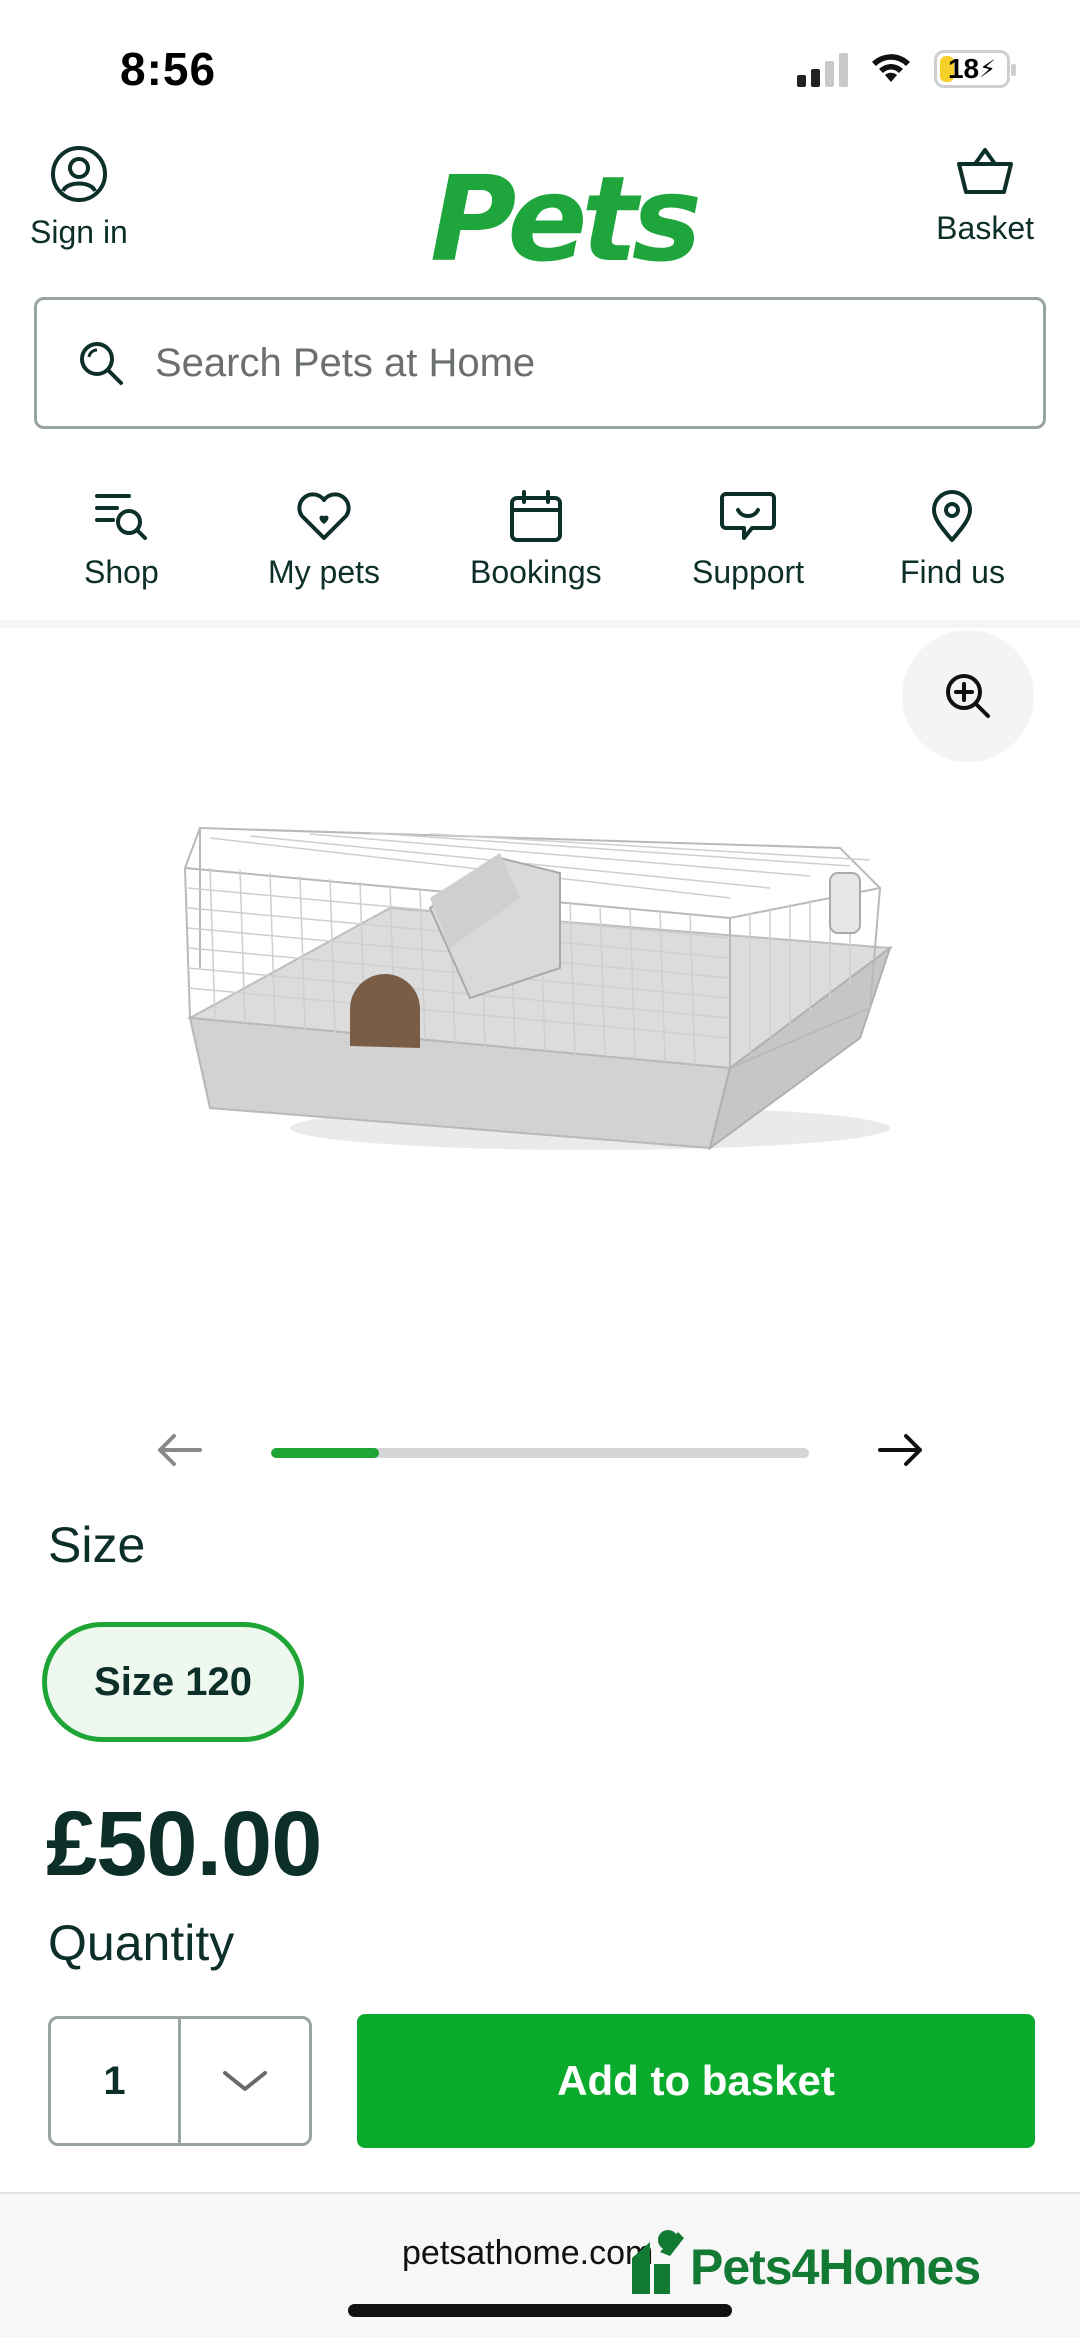  What do you see at coordinates (952, 516) in the screenshot?
I see `location-pin-icon` at bounding box center [952, 516].